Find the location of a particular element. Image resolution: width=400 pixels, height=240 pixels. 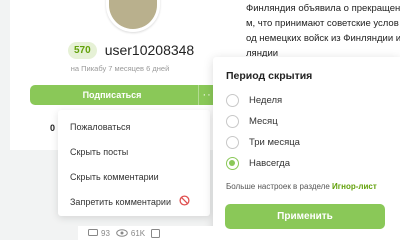

settings-note: Больше настроек в разделе Игнор-лист is located at coordinates (301, 186).